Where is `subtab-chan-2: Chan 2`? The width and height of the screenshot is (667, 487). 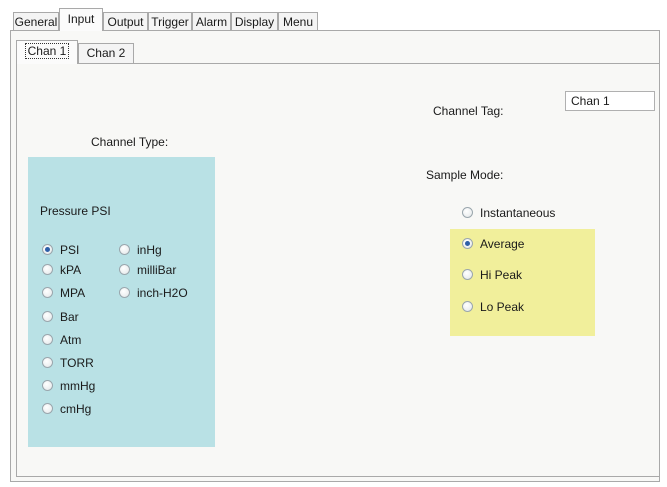 subtab-chan-2: Chan 2 is located at coordinates (106, 53).